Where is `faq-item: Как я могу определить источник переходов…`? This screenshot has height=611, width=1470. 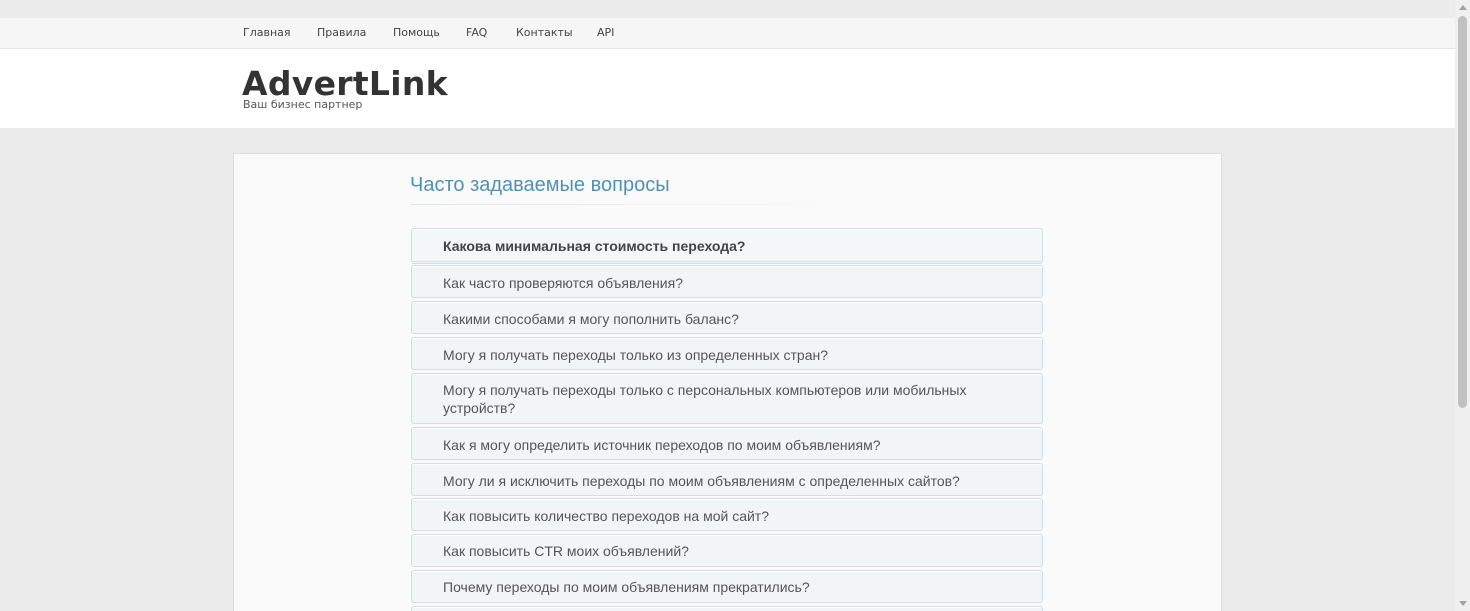 faq-item: Как я могу определить источник переходов… is located at coordinates (727, 443).